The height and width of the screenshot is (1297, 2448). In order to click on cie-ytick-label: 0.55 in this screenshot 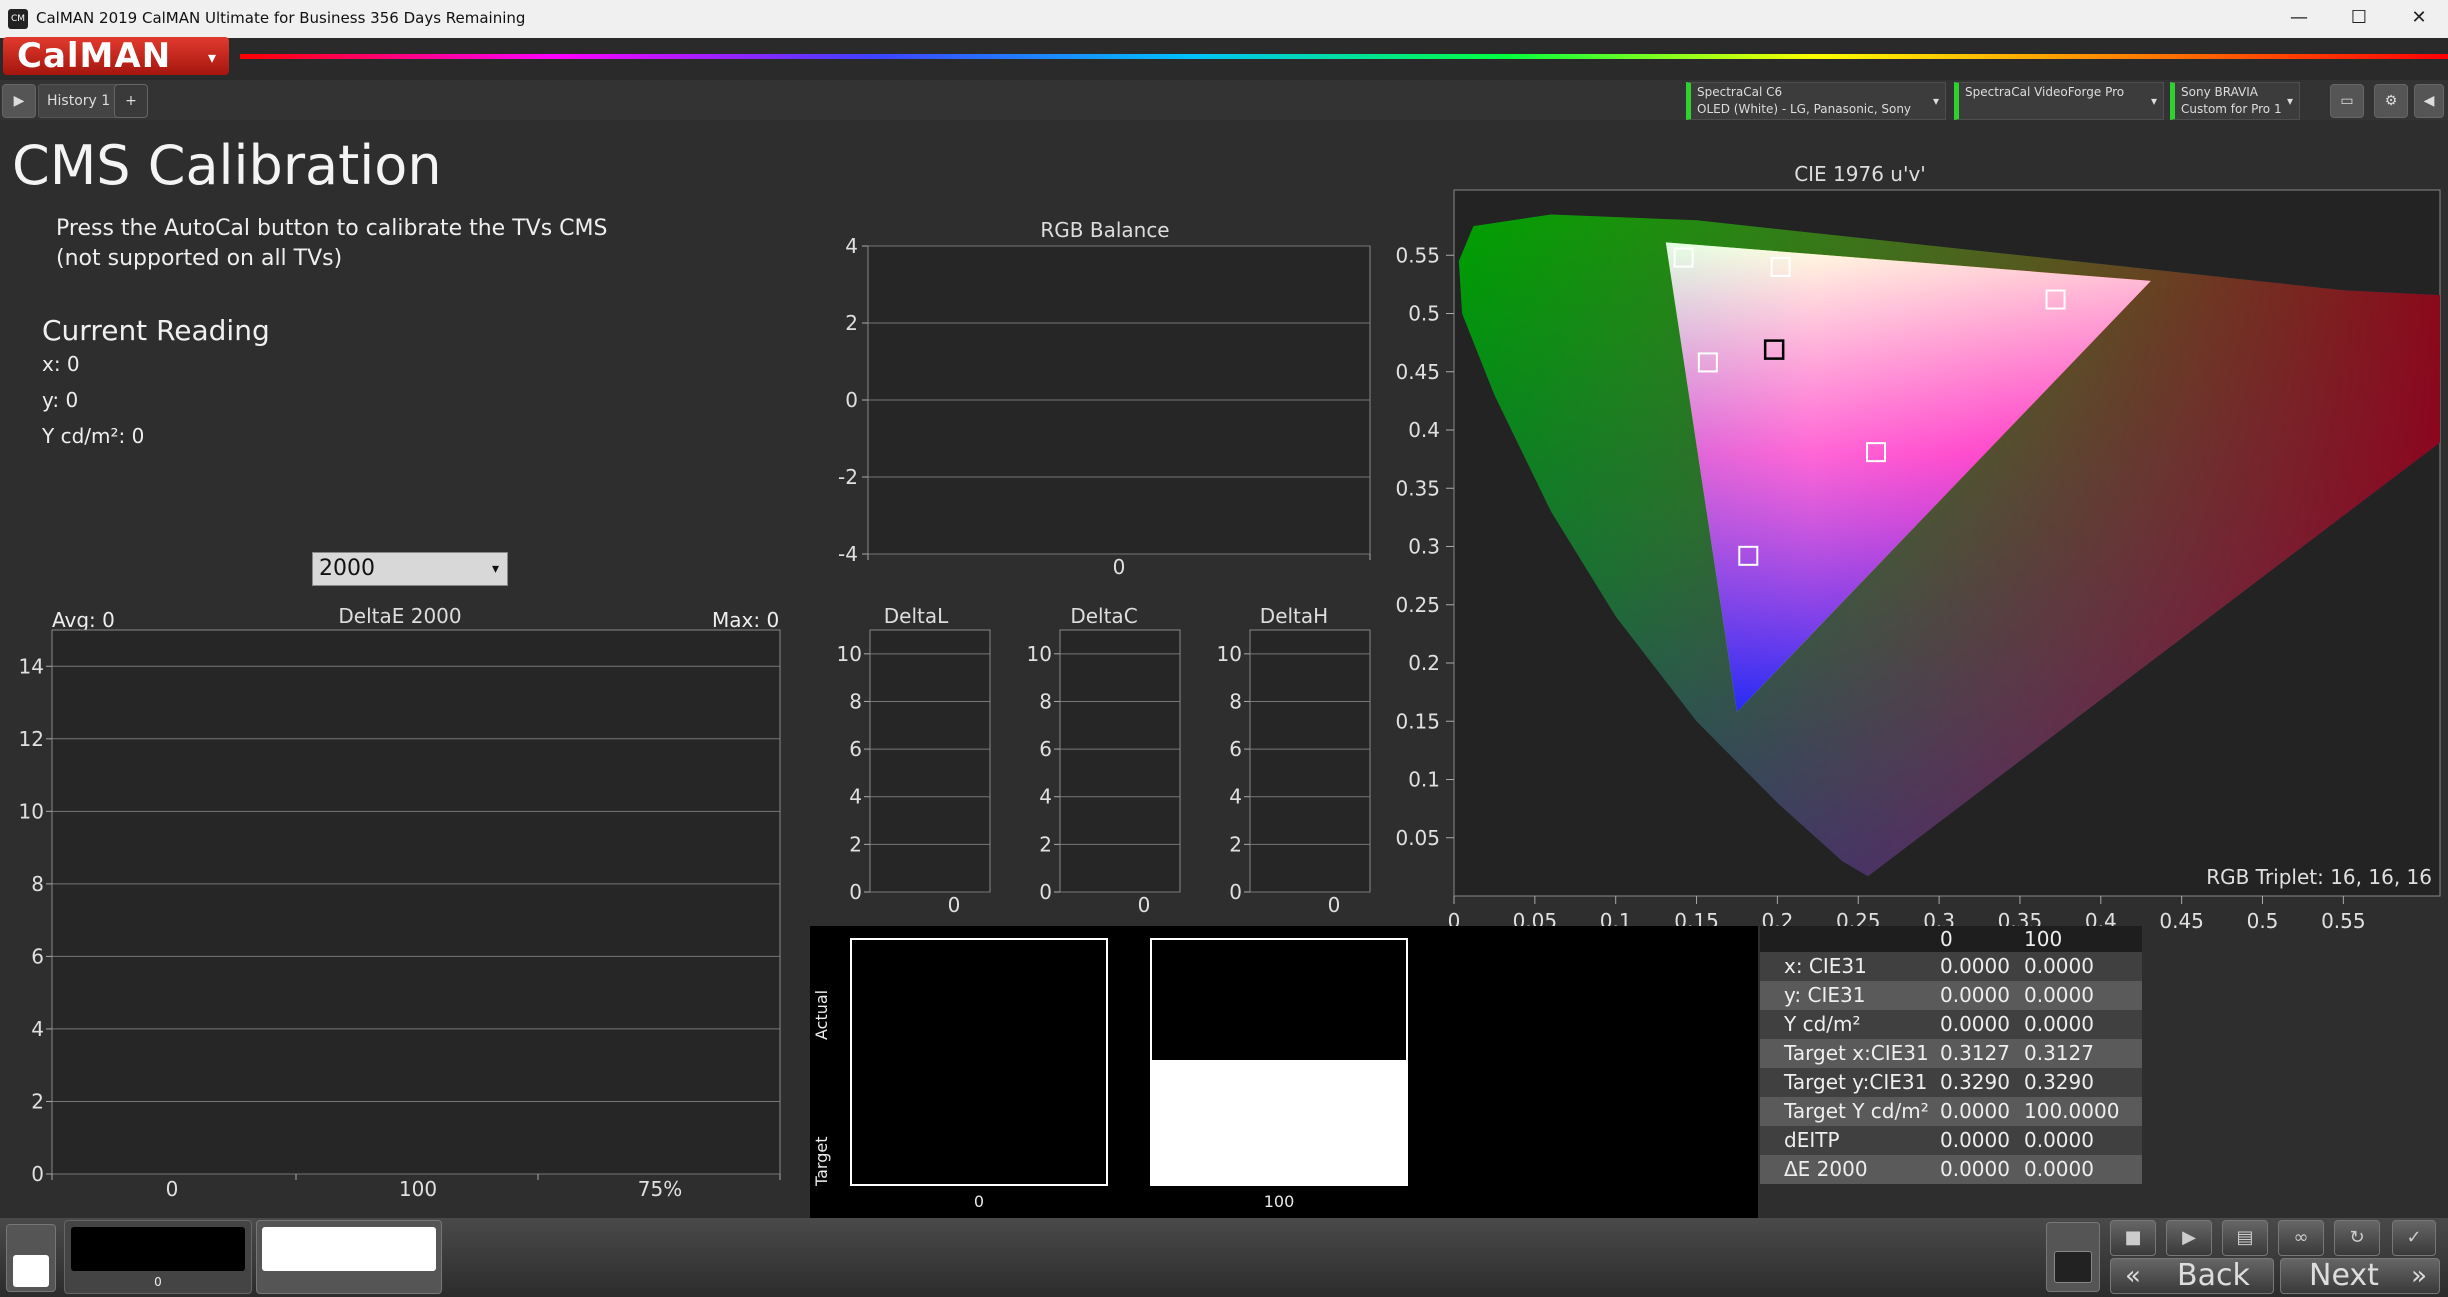, I will do `click(1417, 255)`.